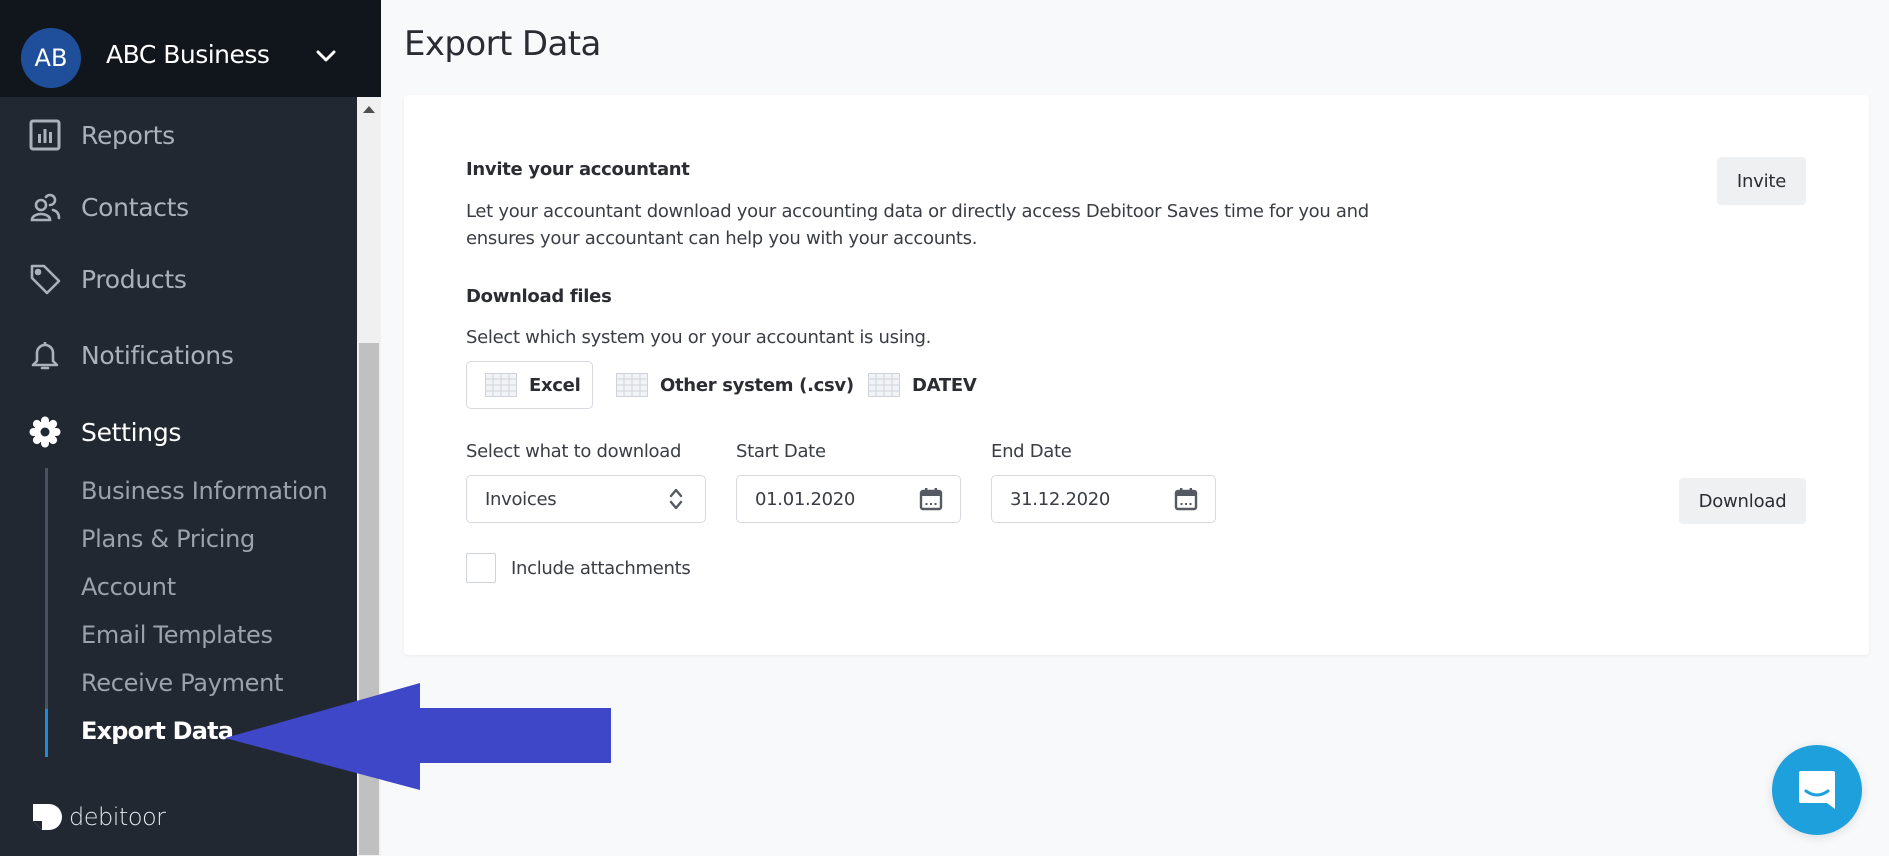  What do you see at coordinates (204, 491) in the screenshot?
I see `subnav-business-information: Business Information` at bounding box center [204, 491].